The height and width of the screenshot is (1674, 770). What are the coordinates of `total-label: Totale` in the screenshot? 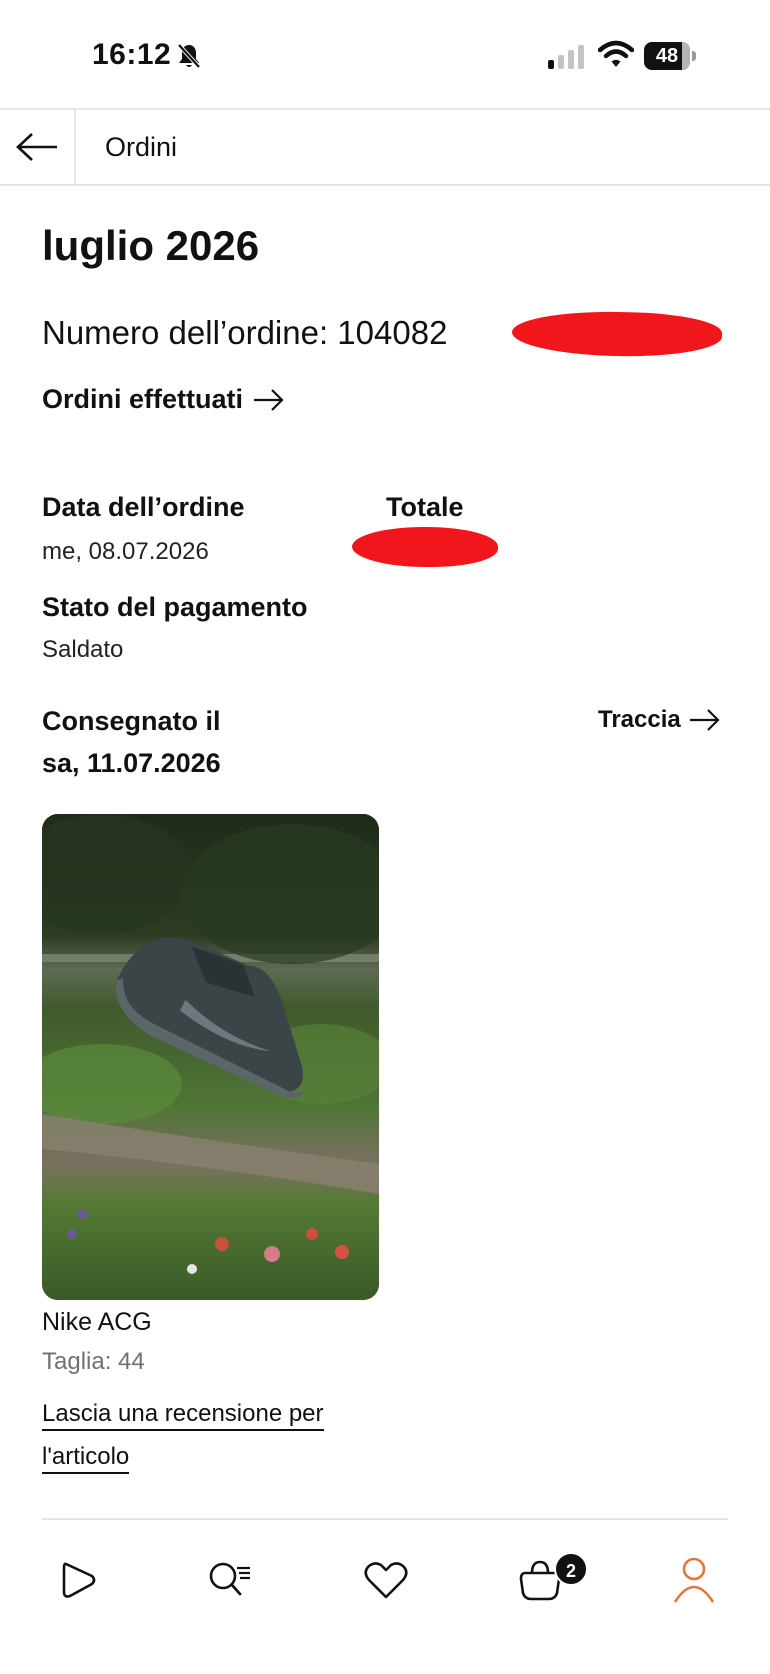 It's located at (425, 507).